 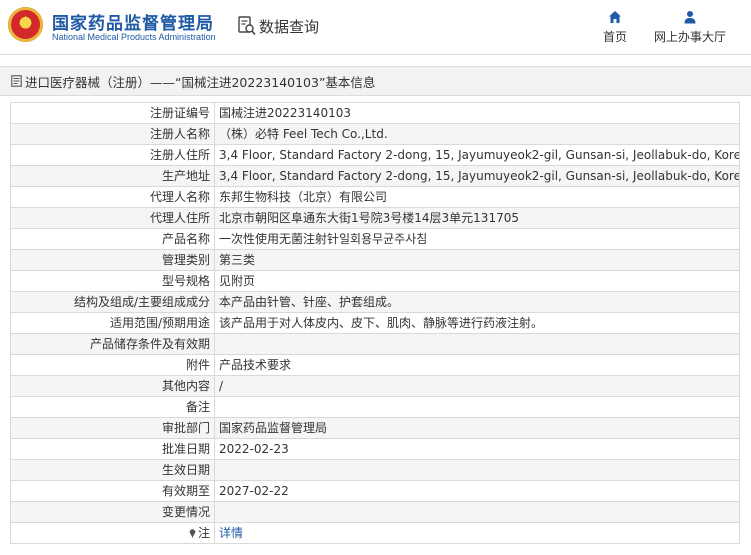 What do you see at coordinates (477, 218) in the screenshot?
I see `row-value: 北京市朝阳区阜通东大街1号院3号楼14层3单元131705` at bounding box center [477, 218].